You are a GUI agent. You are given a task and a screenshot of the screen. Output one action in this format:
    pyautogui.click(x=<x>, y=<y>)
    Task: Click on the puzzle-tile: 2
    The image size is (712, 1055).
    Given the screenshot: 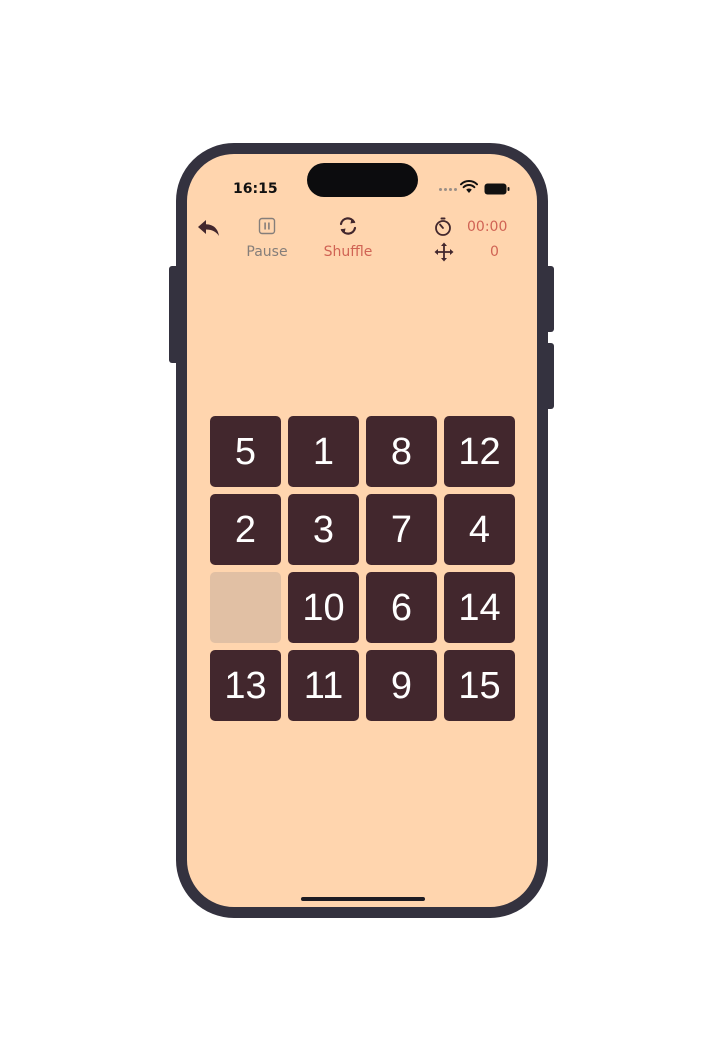 What is the action you would take?
    pyautogui.click(x=245, y=529)
    